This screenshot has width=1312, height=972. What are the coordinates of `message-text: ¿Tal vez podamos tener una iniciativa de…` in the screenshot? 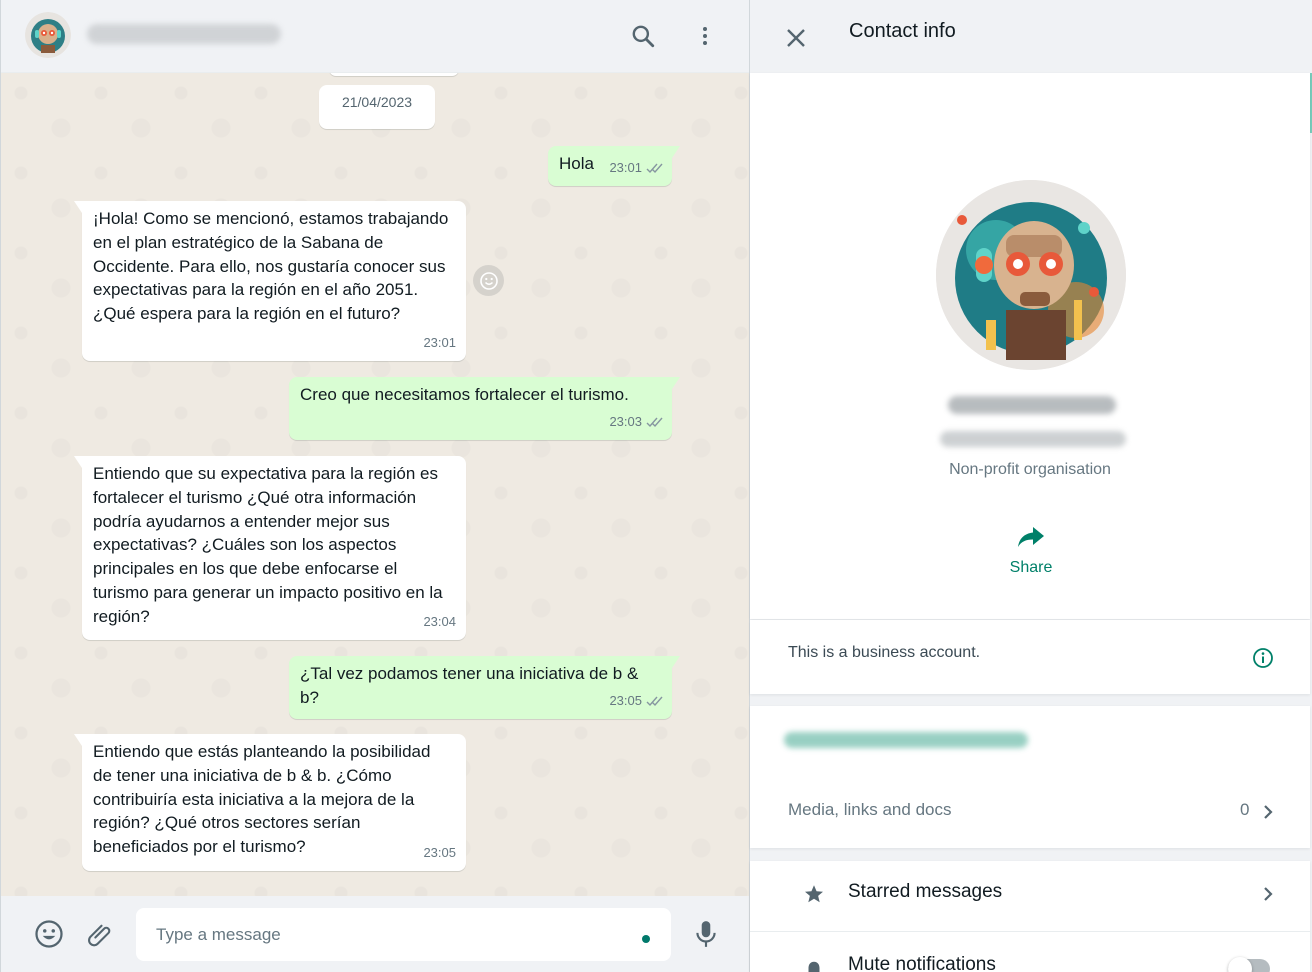 It's located at (469, 685).